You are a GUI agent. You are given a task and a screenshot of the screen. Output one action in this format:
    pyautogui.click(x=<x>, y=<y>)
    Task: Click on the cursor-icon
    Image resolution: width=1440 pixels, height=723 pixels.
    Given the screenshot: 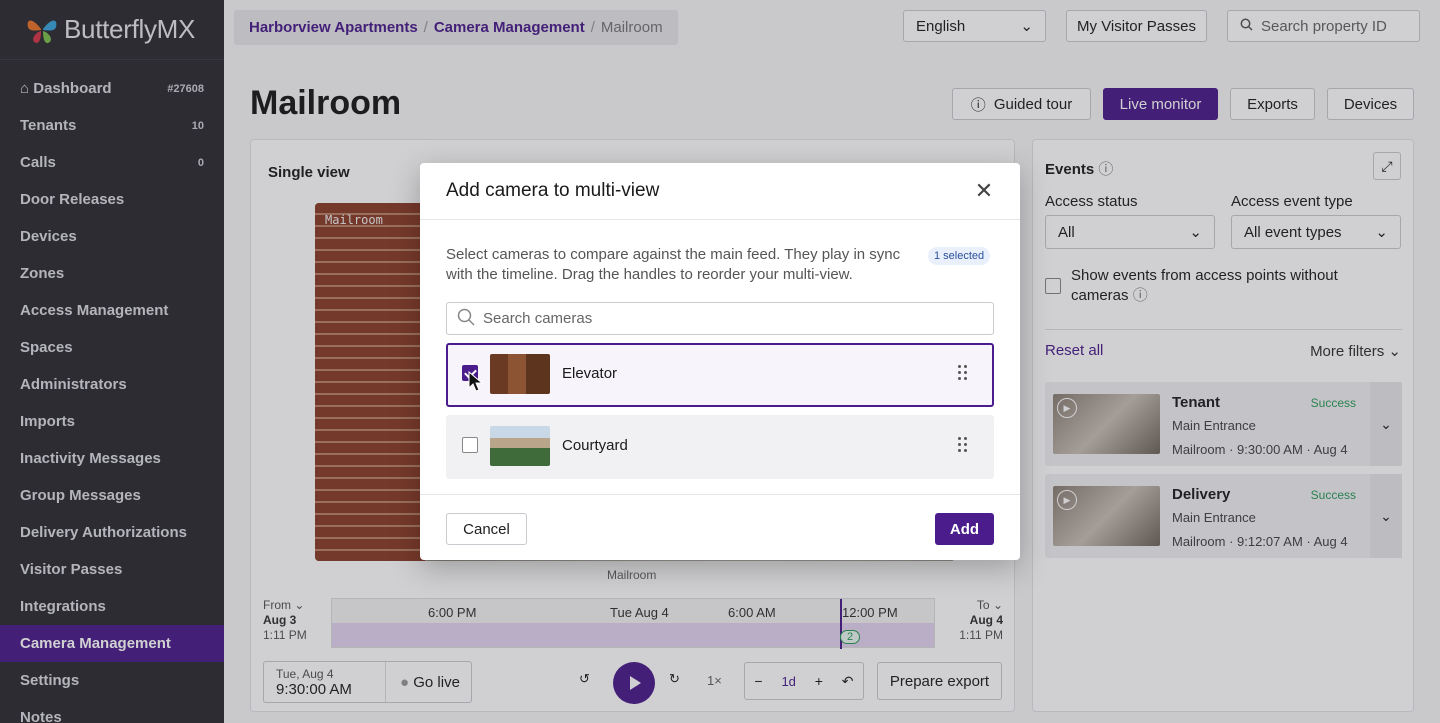 What is the action you would take?
    pyautogui.click(x=476, y=381)
    